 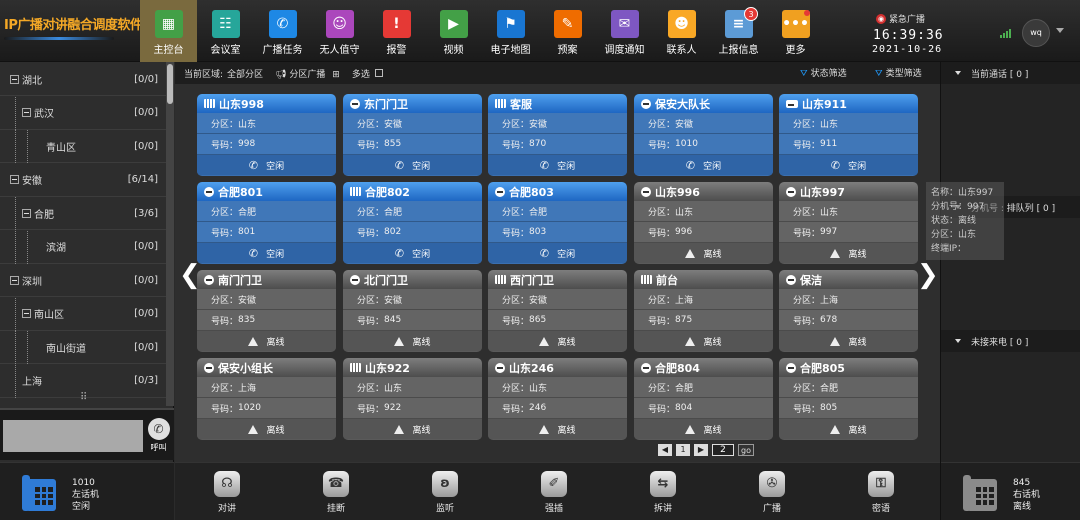 What do you see at coordinates (848, 311) in the screenshot?
I see `terminal-card: 保洁 分区： 上海 号码： 678 离线` at bounding box center [848, 311].